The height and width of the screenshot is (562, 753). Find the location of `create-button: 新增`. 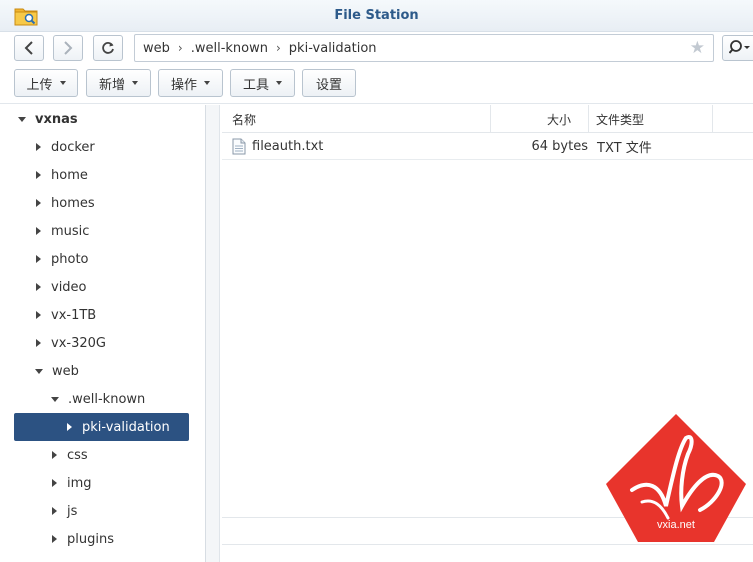

create-button: 新增 is located at coordinates (118, 83).